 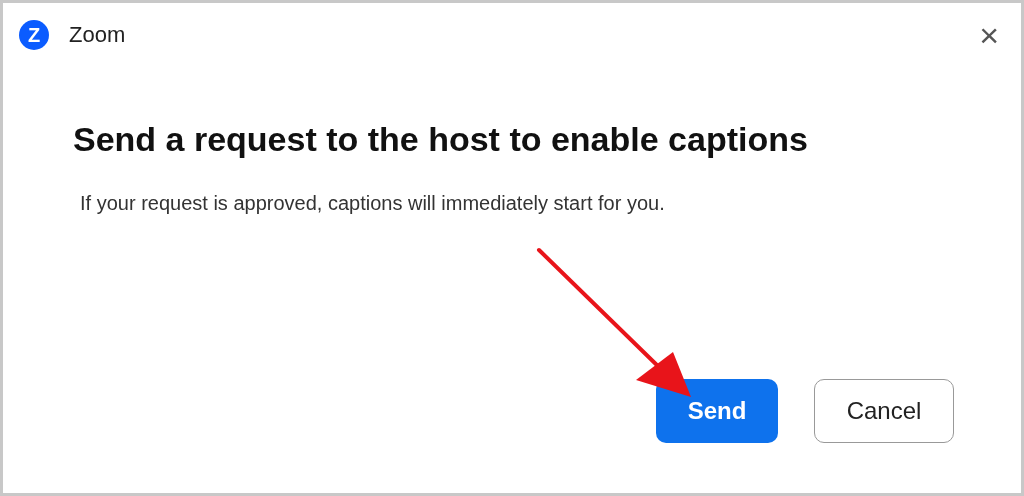 I want to click on send-button: Send, so click(x=717, y=411).